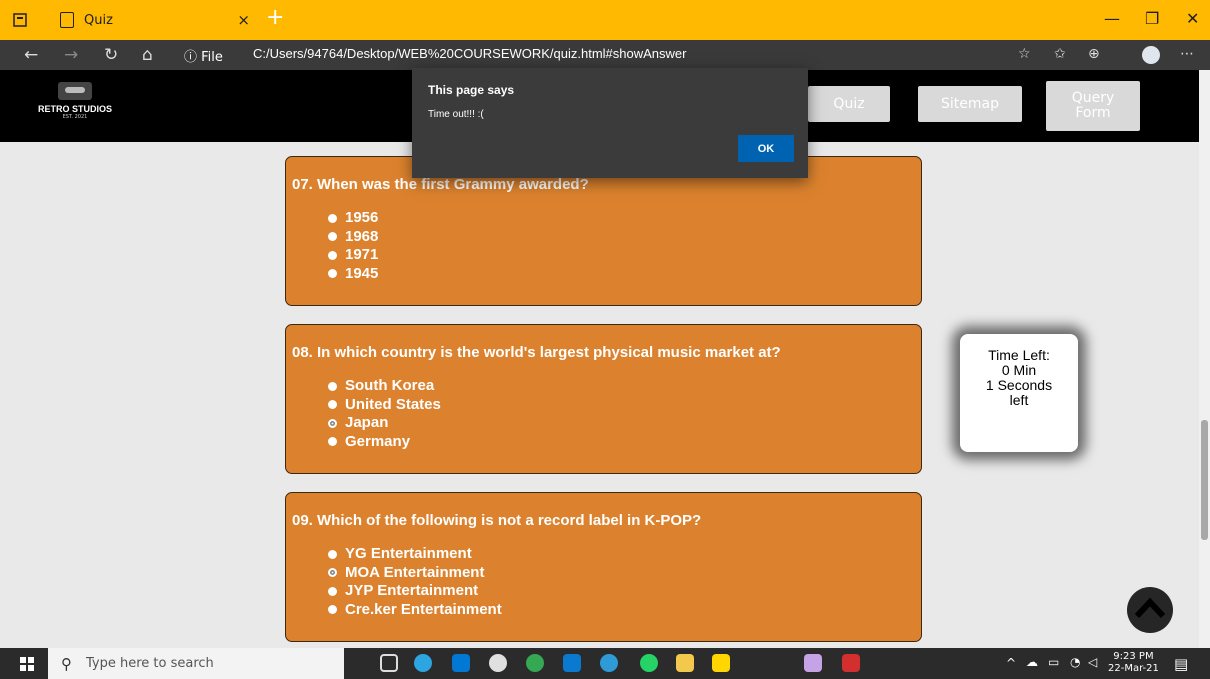 The width and height of the screenshot is (1210, 679). I want to click on home-icon: ⌂, so click(147, 55).